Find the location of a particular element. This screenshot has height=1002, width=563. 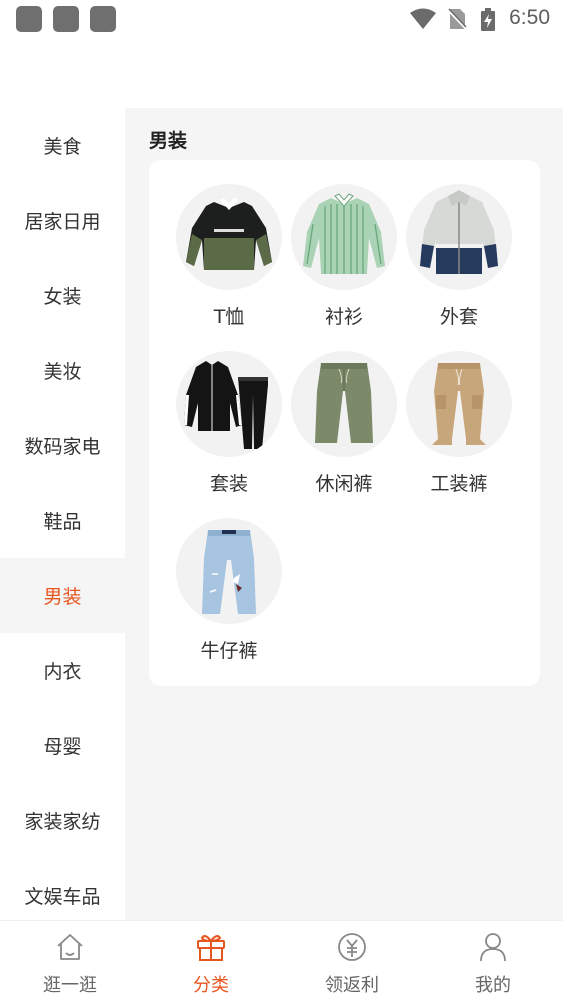

tab-me: 我的 is located at coordinates (493, 961).